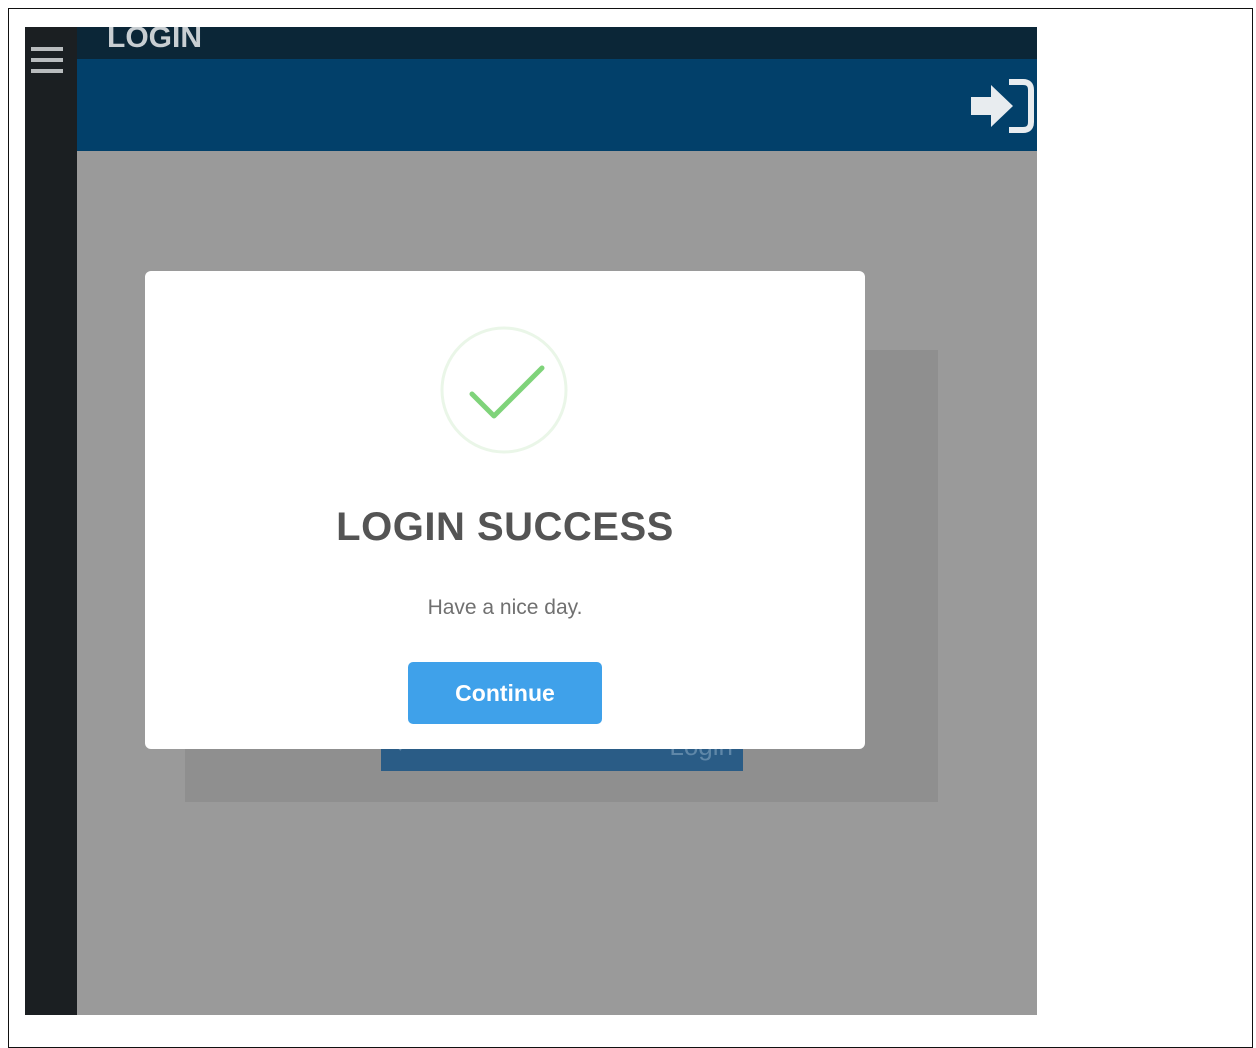  What do you see at coordinates (1002, 106) in the screenshot?
I see `sign-in-icon` at bounding box center [1002, 106].